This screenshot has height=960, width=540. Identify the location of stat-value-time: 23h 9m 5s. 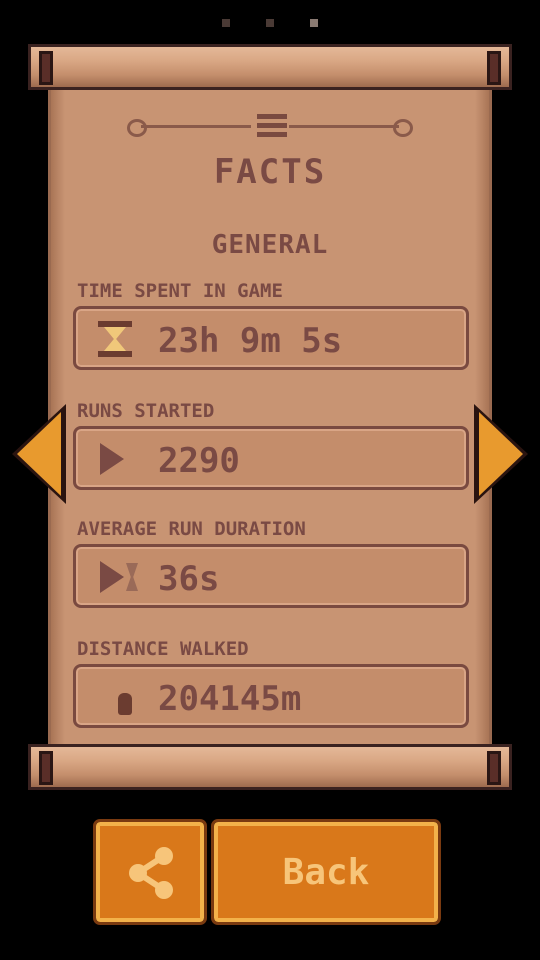
(250, 341).